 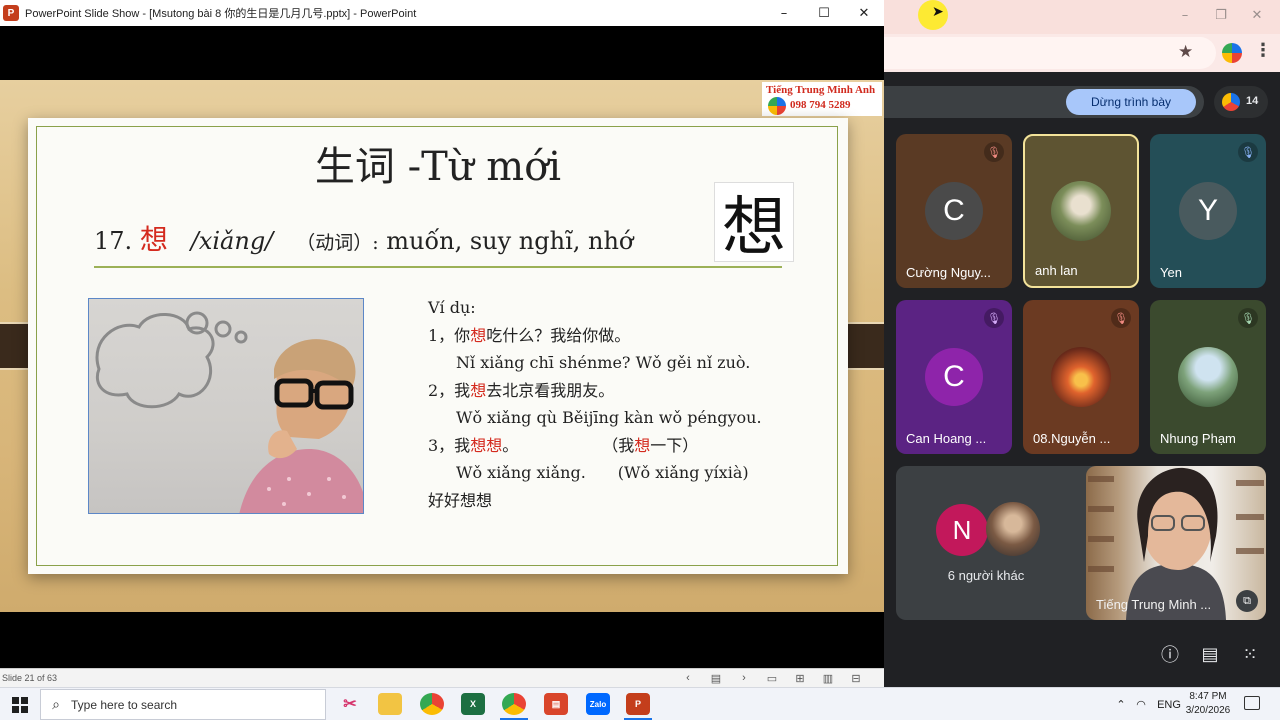 What do you see at coordinates (1176, 543) in the screenshot?
I see `self-video-tile: Tiếng Trung Minh ... ⧉` at bounding box center [1176, 543].